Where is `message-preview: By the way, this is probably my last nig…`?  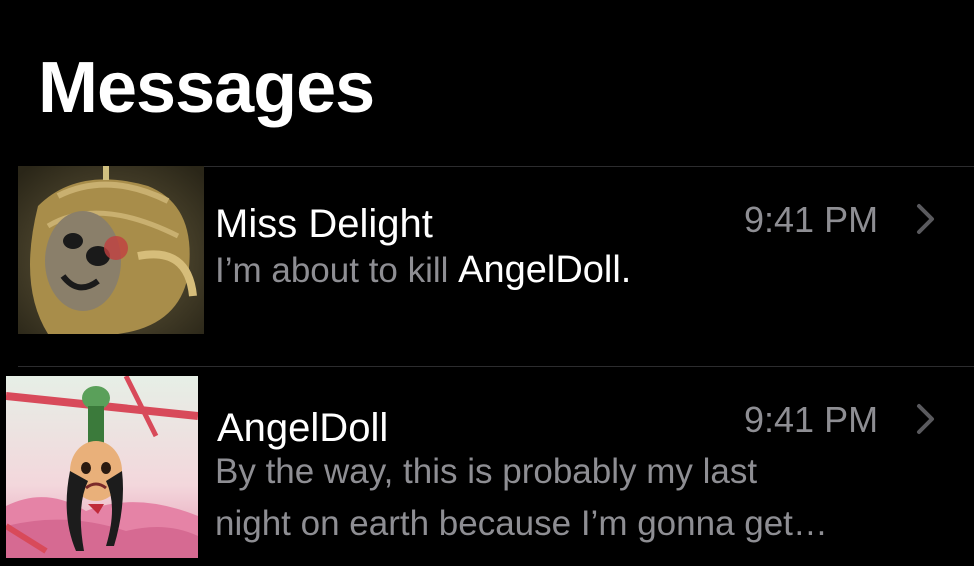 message-preview: By the way, this is probably my last nig… is located at coordinates (521, 498).